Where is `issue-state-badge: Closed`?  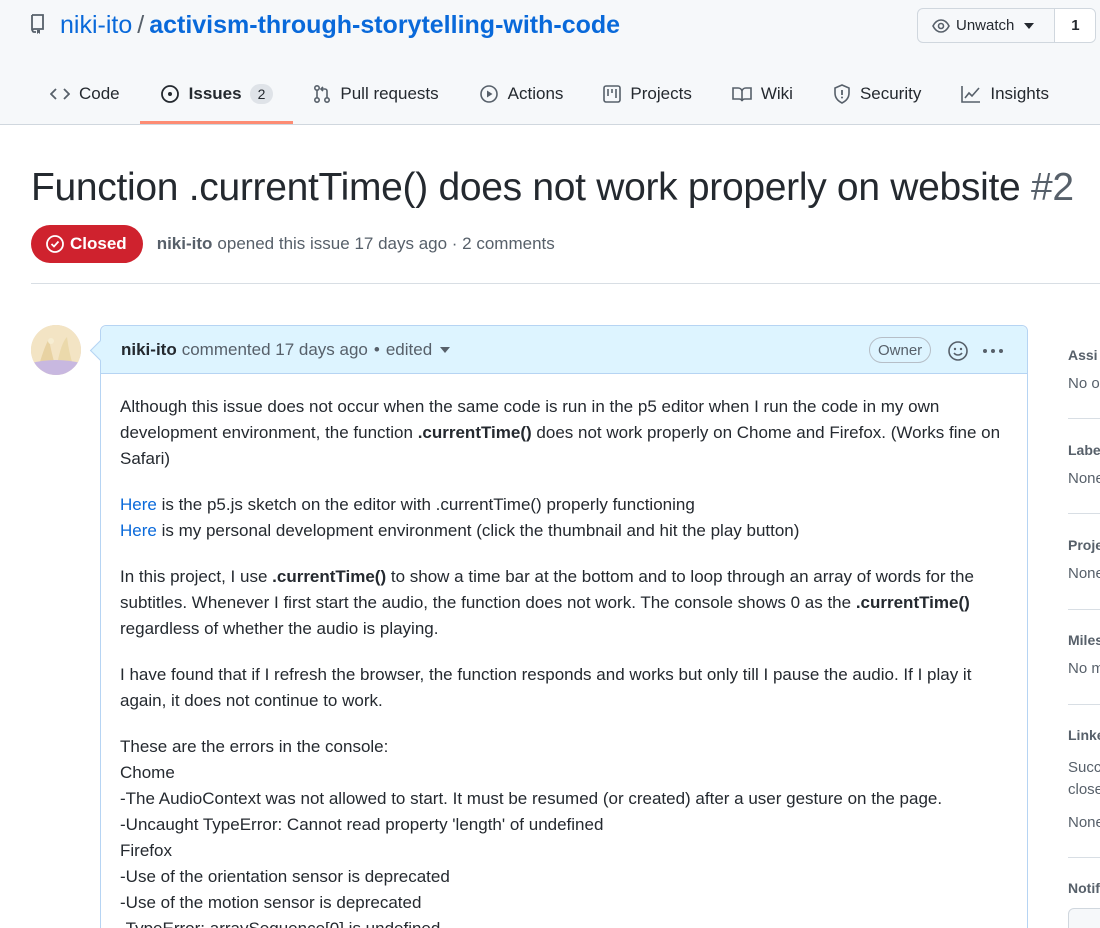
issue-state-badge: Closed is located at coordinates (87, 244).